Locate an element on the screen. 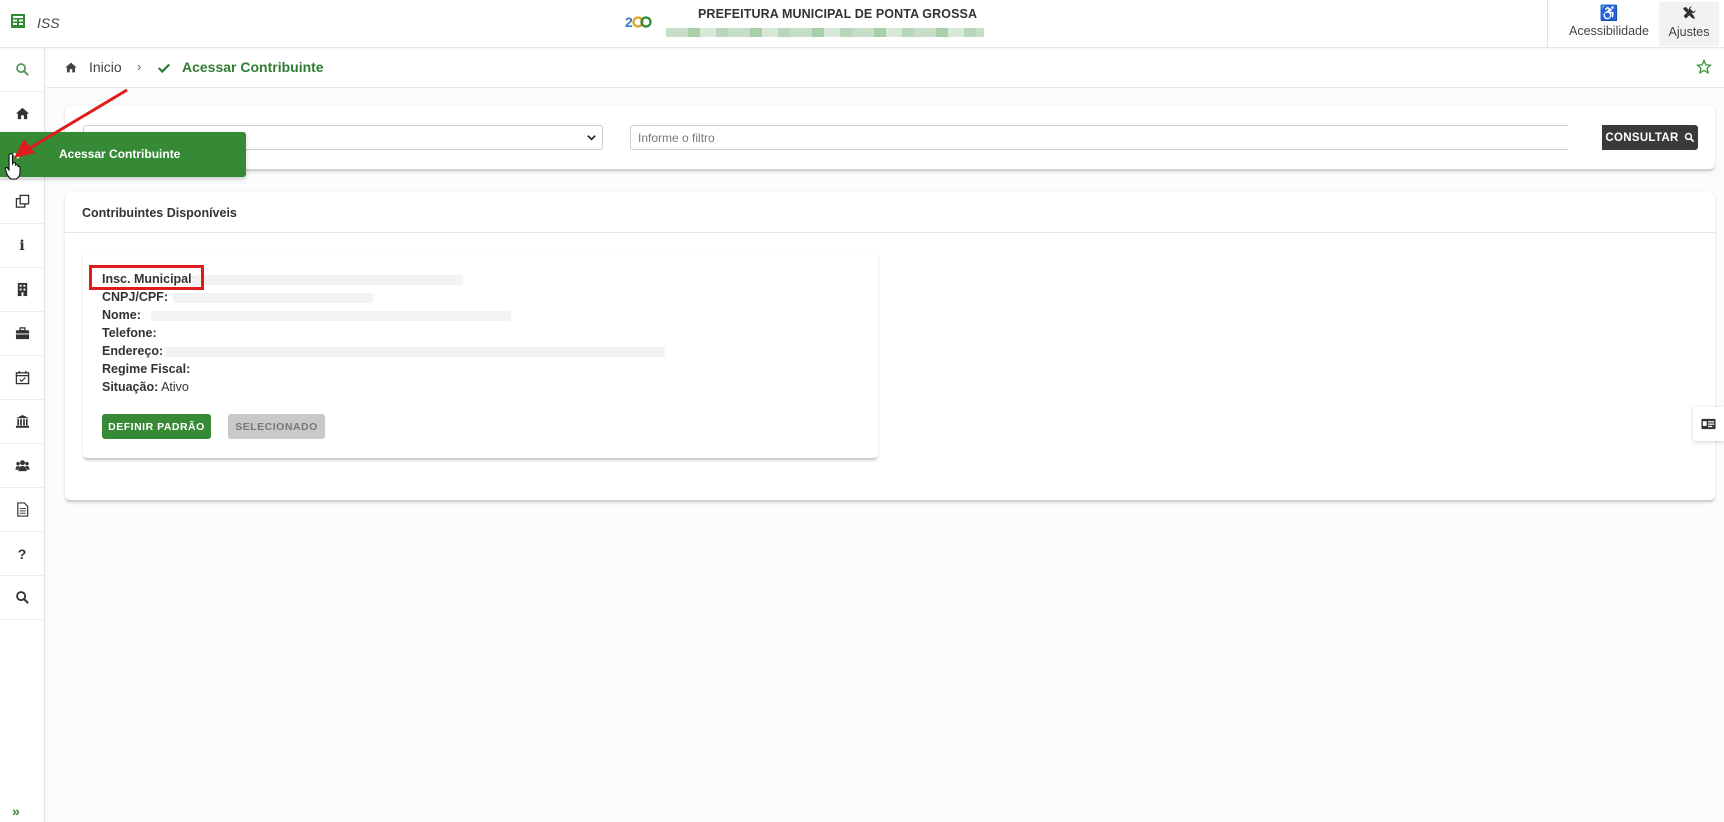 This screenshot has height=822, width=1724. consultar-button: CONSULTAR is located at coordinates (1650, 137).